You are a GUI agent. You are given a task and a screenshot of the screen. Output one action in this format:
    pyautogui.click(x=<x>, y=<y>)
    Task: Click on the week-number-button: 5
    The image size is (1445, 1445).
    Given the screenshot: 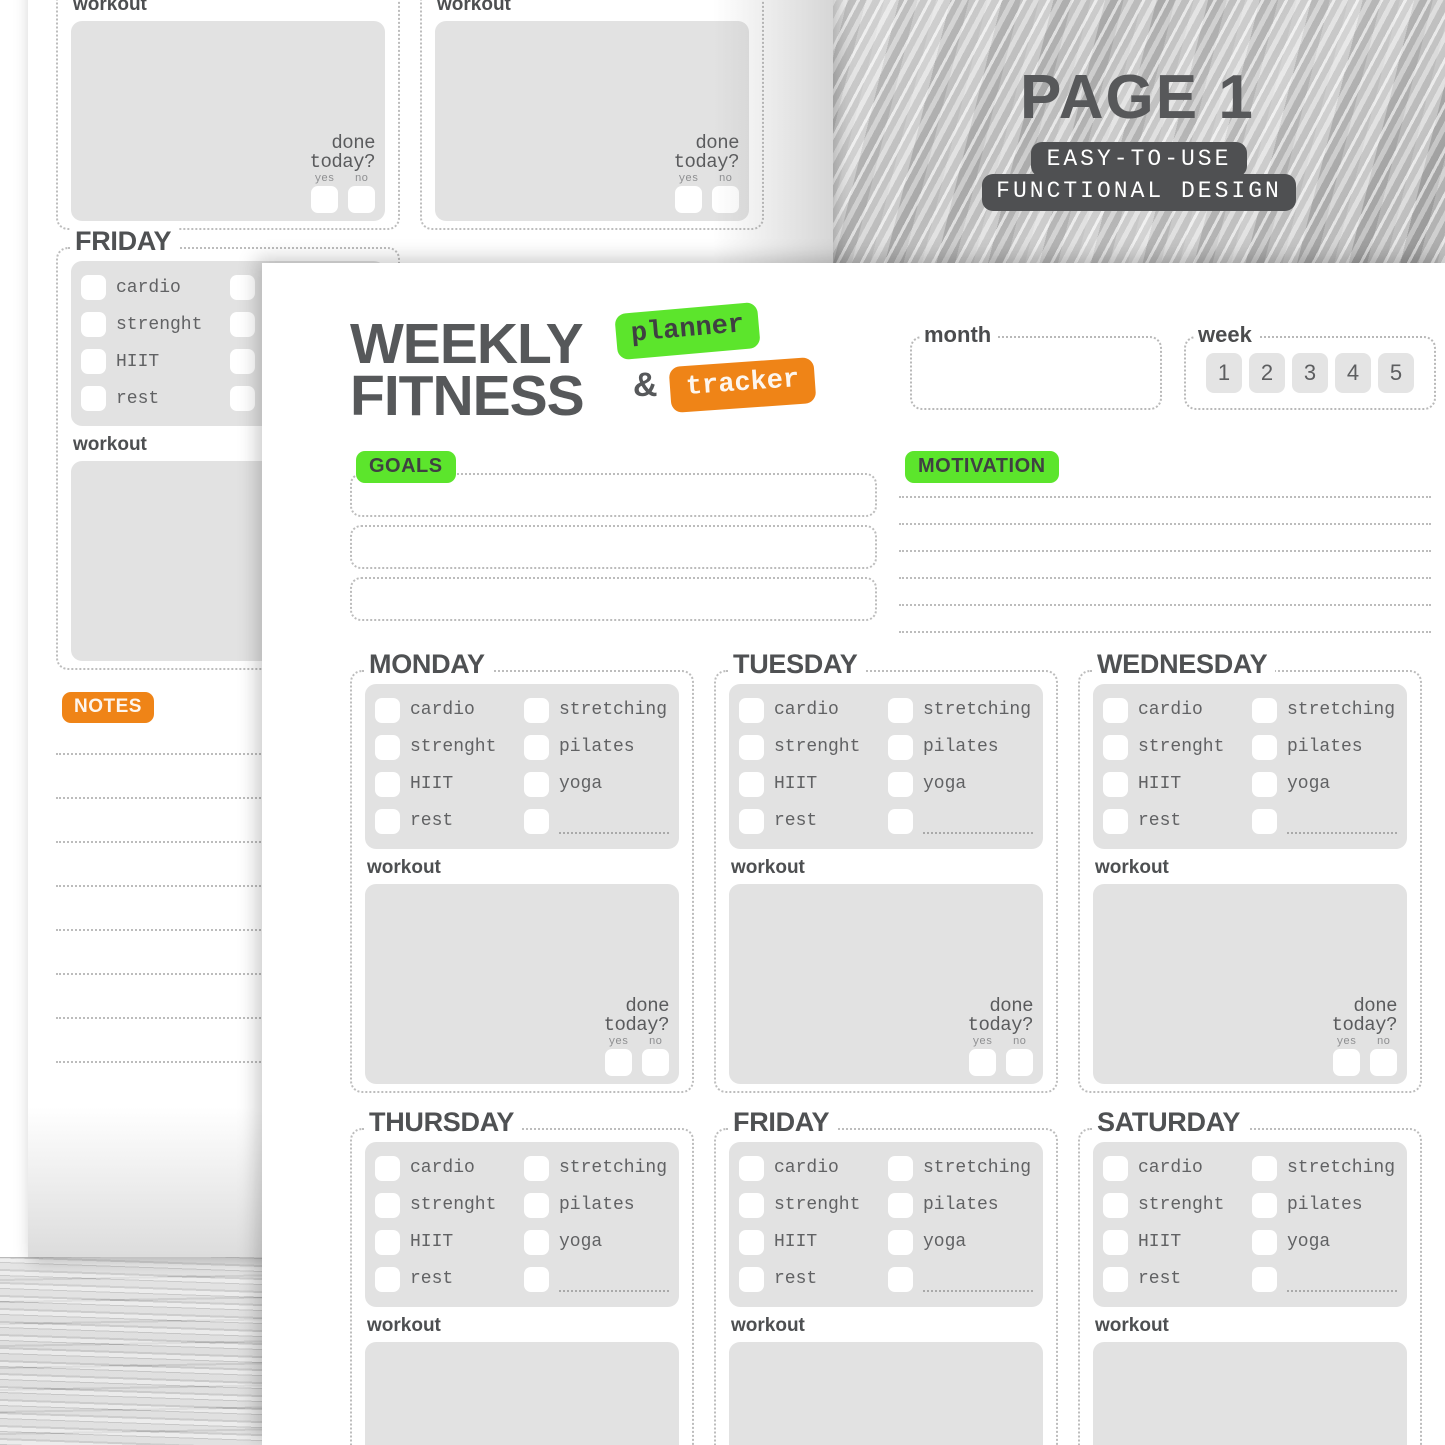 What is the action you would take?
    pyautogui.click(x=1396, y=373)
    